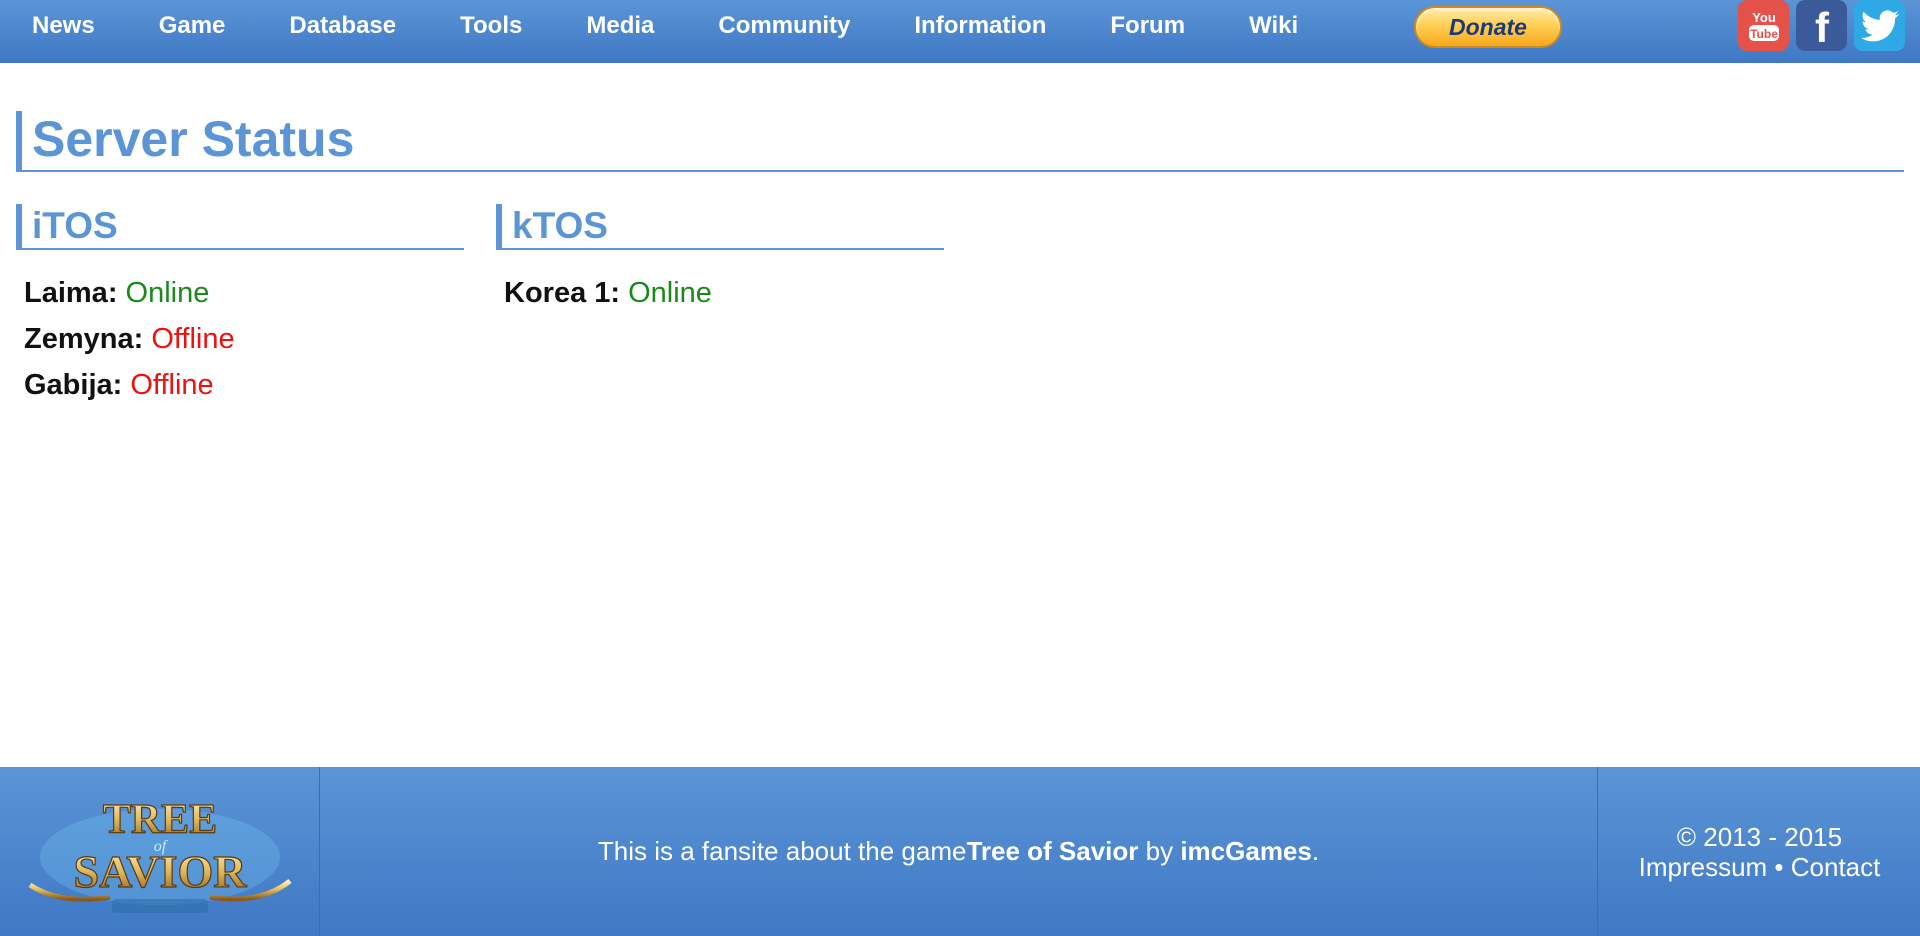 The height and width of the screenshot is (936, 1920). Describe the element at coordinates (782, 851) in the screenshot. I see `footer-text-prefix: This is a fansite about the game` at that location.